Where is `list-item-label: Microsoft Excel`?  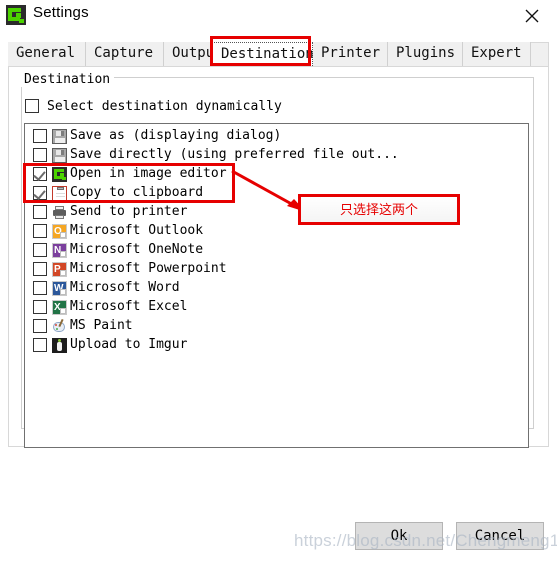 list-item-label: Microsoft Excel is located at coordinates (129, 306).